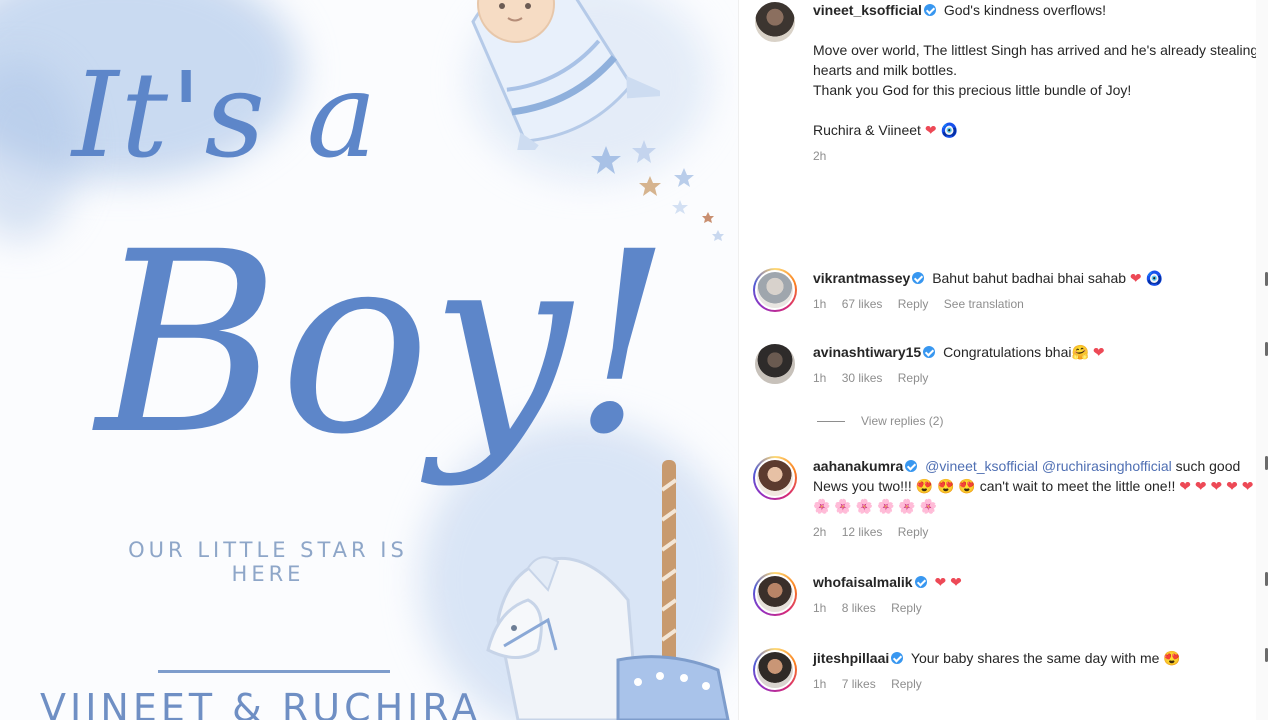 Image resolution: width=1280 pixels, height=720 pixels. Describe the element at coordinates (902, 421) in the screenshot. I see `view-replies-label: View replies (2)` at that location.